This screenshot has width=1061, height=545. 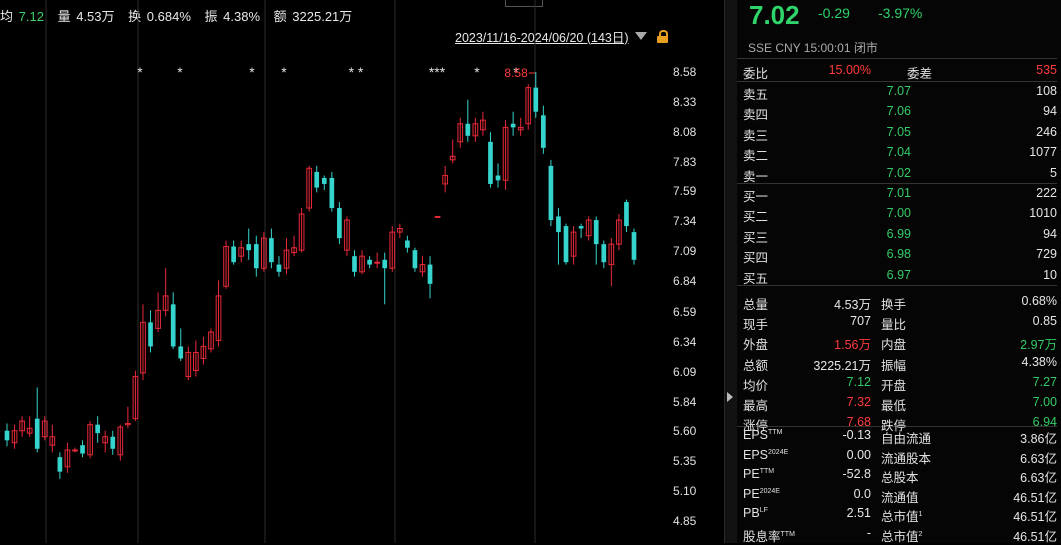 I want to click on panel-divider, so click(x=730, y=271).